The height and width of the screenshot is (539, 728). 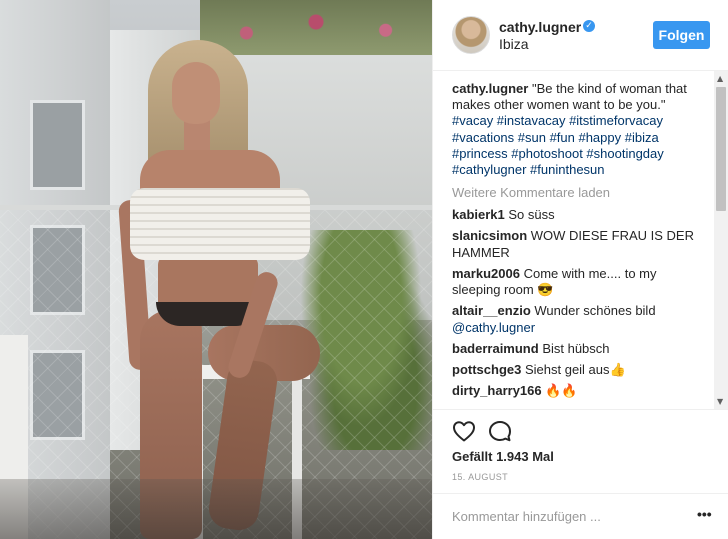 I want to click on comment-text: Bist hübsch, so click(x=576, y=348).